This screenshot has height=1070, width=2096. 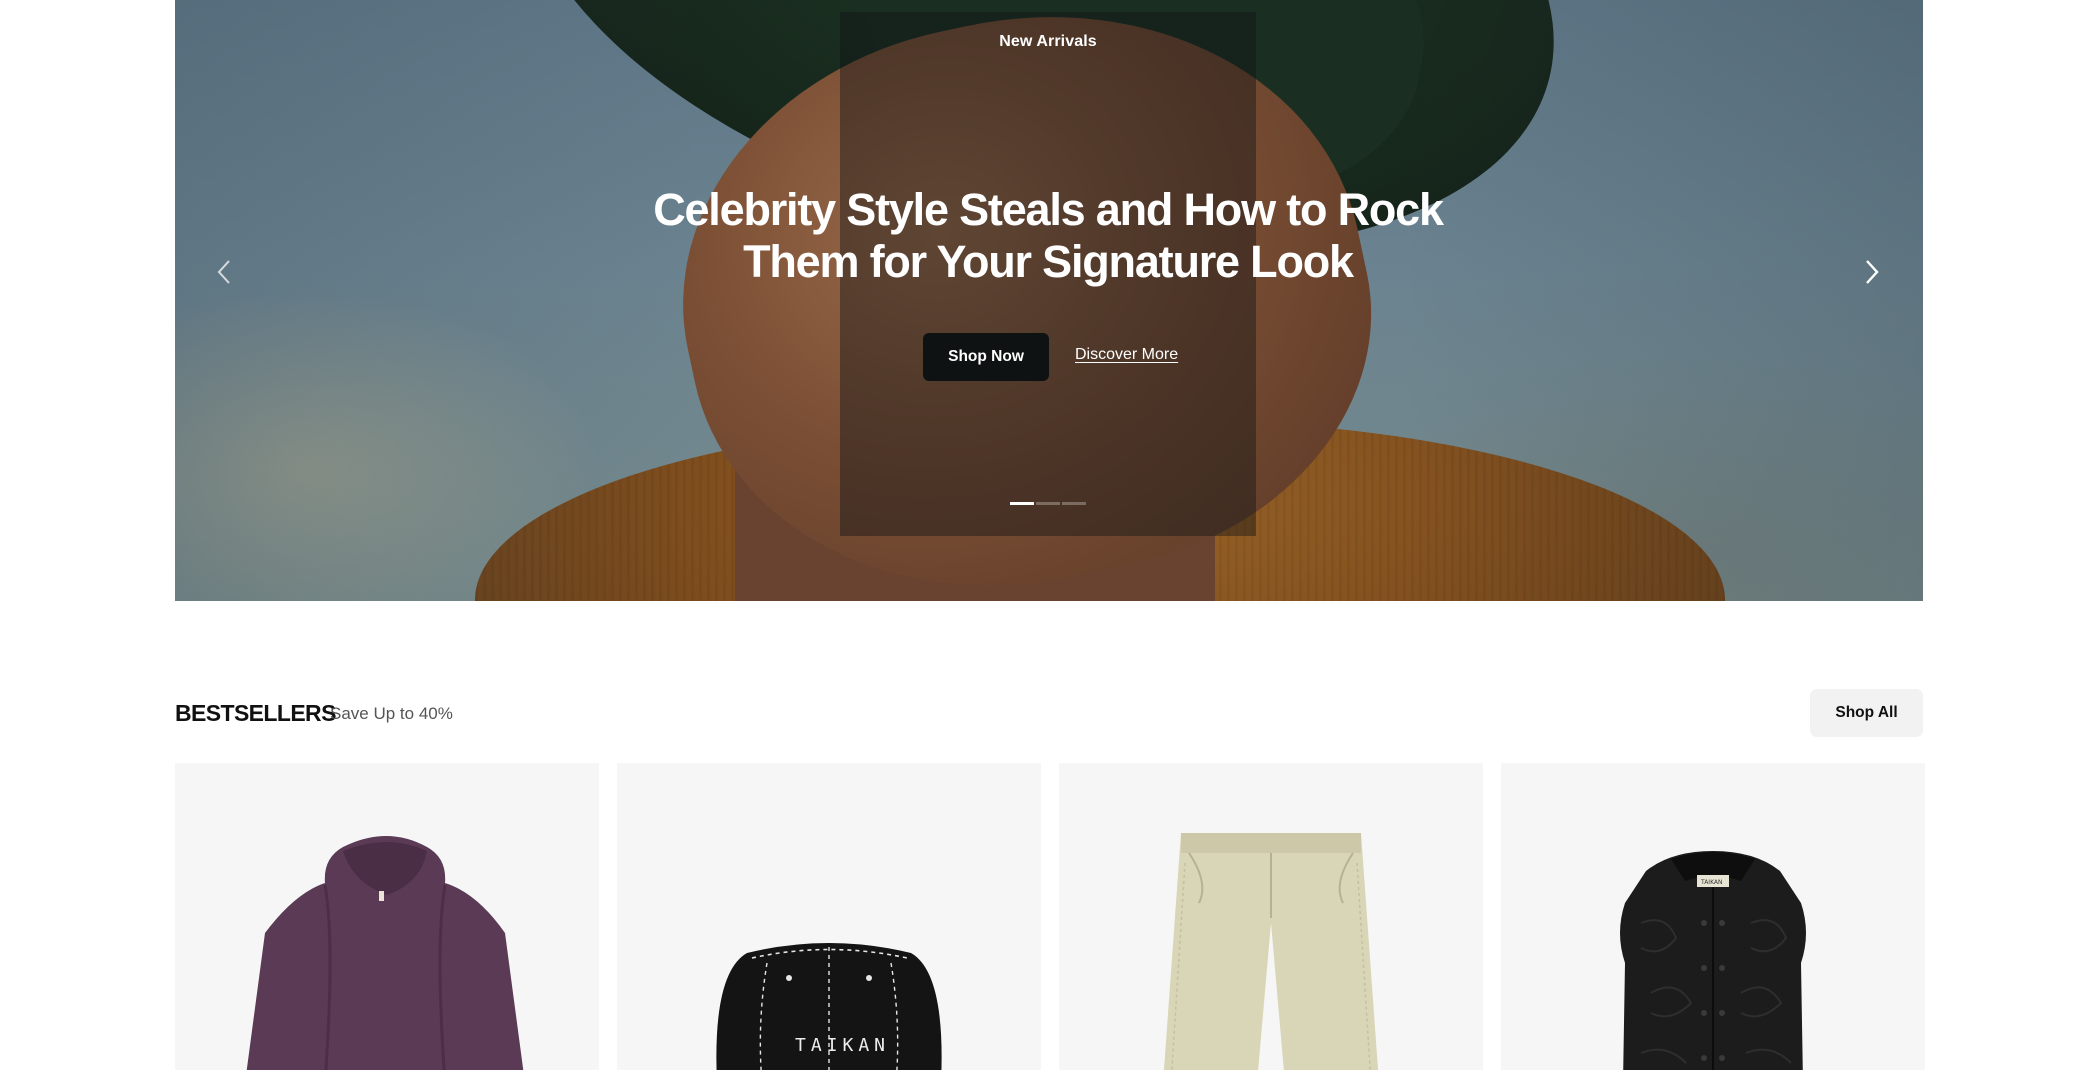 I want to click on product-image-bucket-hat: TAIKAN, so click(x=829, y=1006).